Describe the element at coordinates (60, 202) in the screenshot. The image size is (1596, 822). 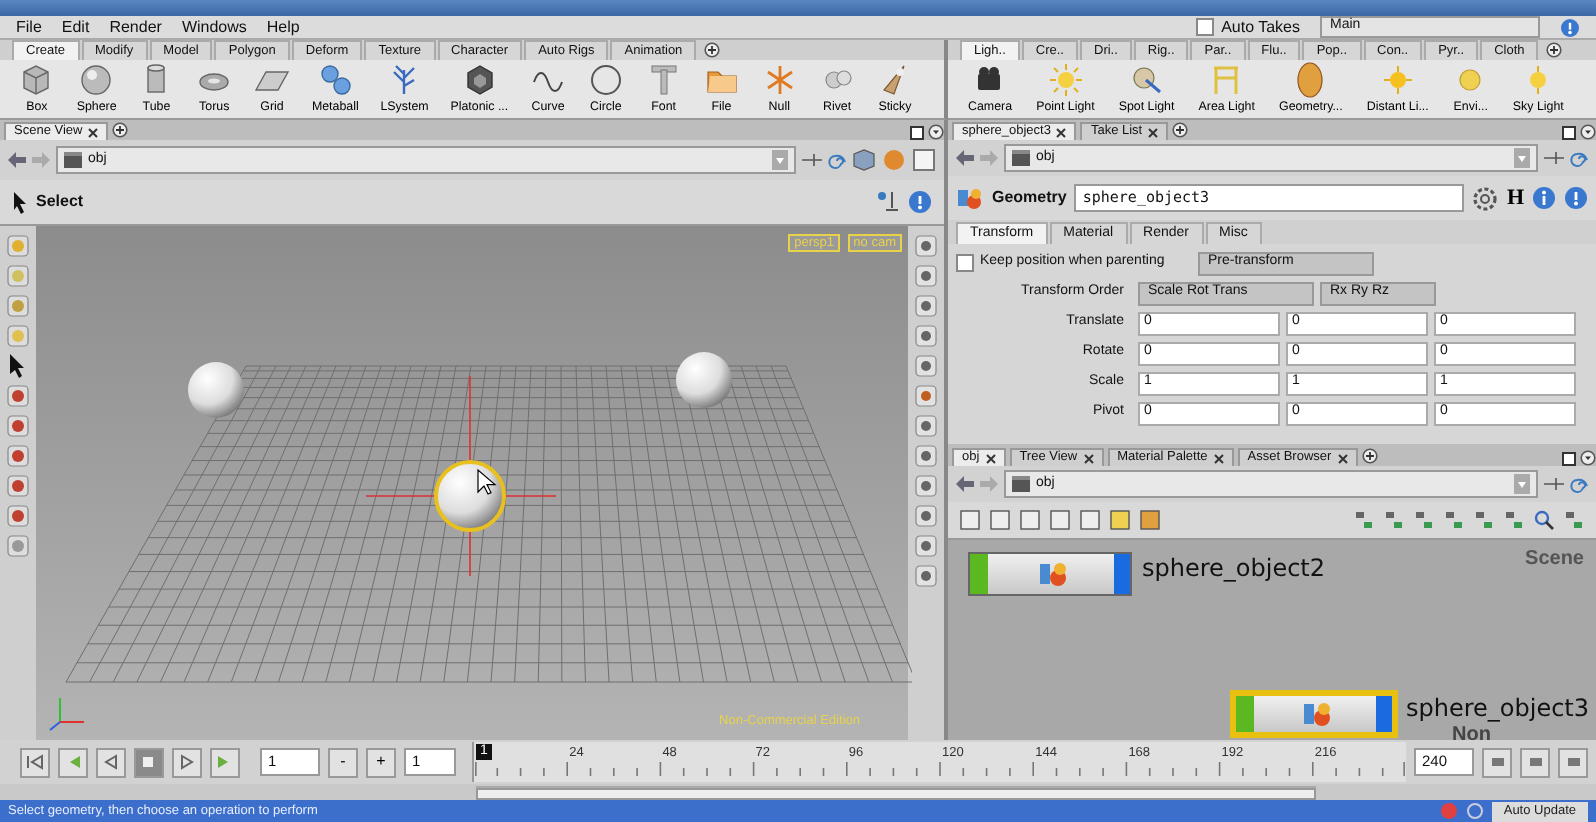
I see `tool-name: Select` at that location.